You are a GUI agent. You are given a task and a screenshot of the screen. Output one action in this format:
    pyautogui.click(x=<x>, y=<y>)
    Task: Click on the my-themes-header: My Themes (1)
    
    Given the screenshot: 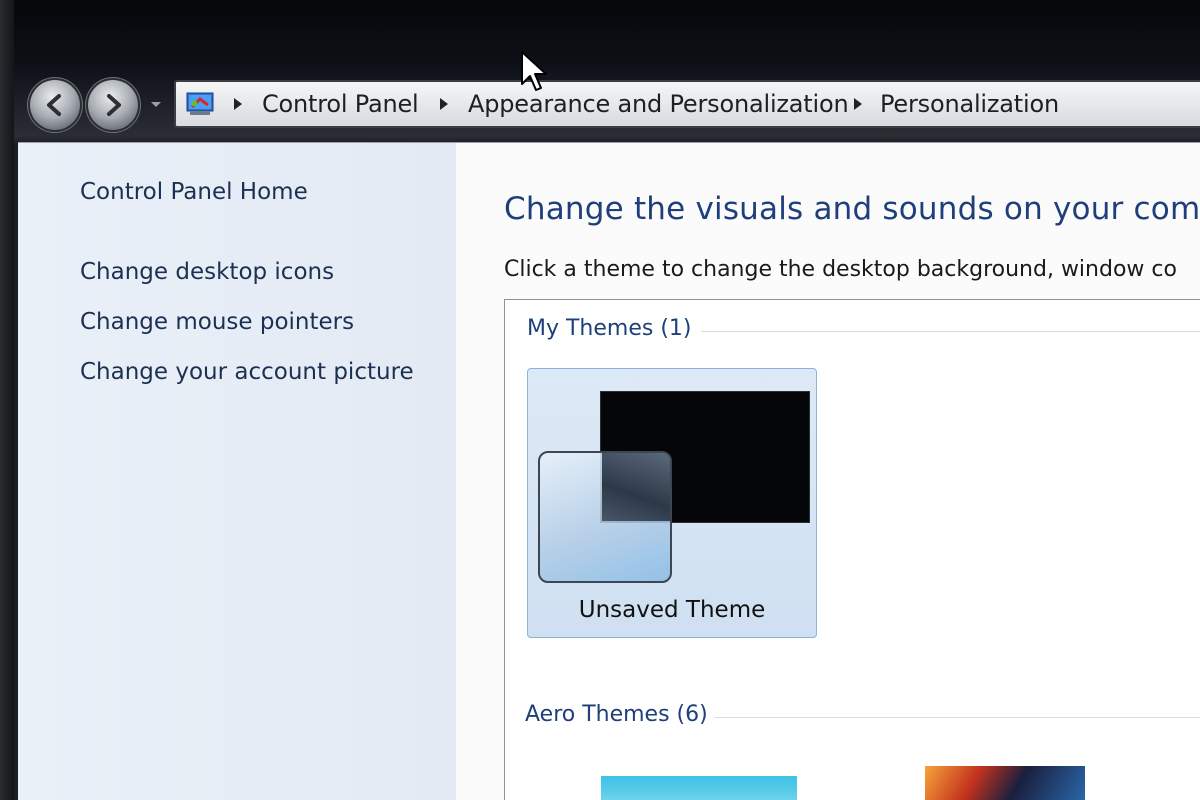 What is the action you would take?
    pyautogui.click(x=609, y=328)
    